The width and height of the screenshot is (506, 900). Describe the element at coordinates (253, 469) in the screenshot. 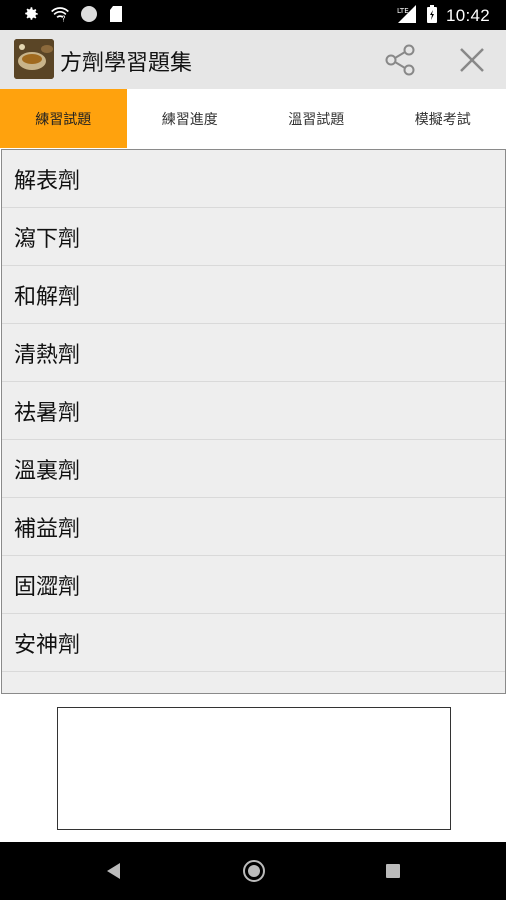

I see `list-item: 溫裏劑` at that location.